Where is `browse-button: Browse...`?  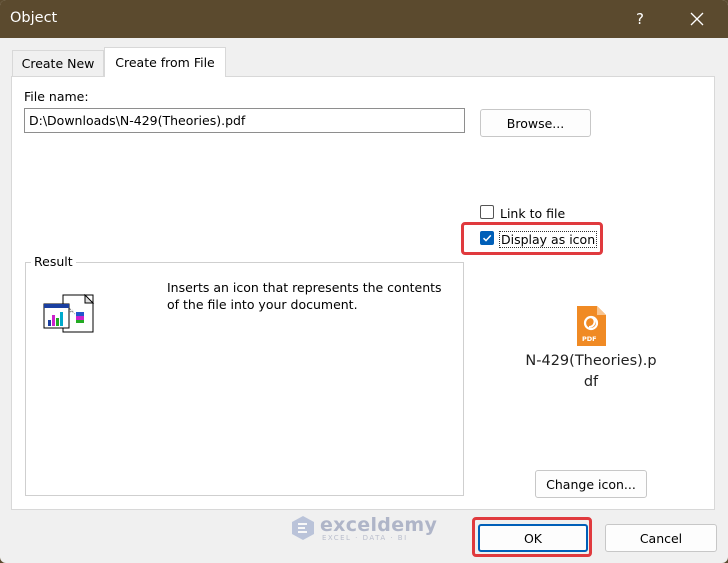 browse-button: Browse... is located at coordinates (535, 123).